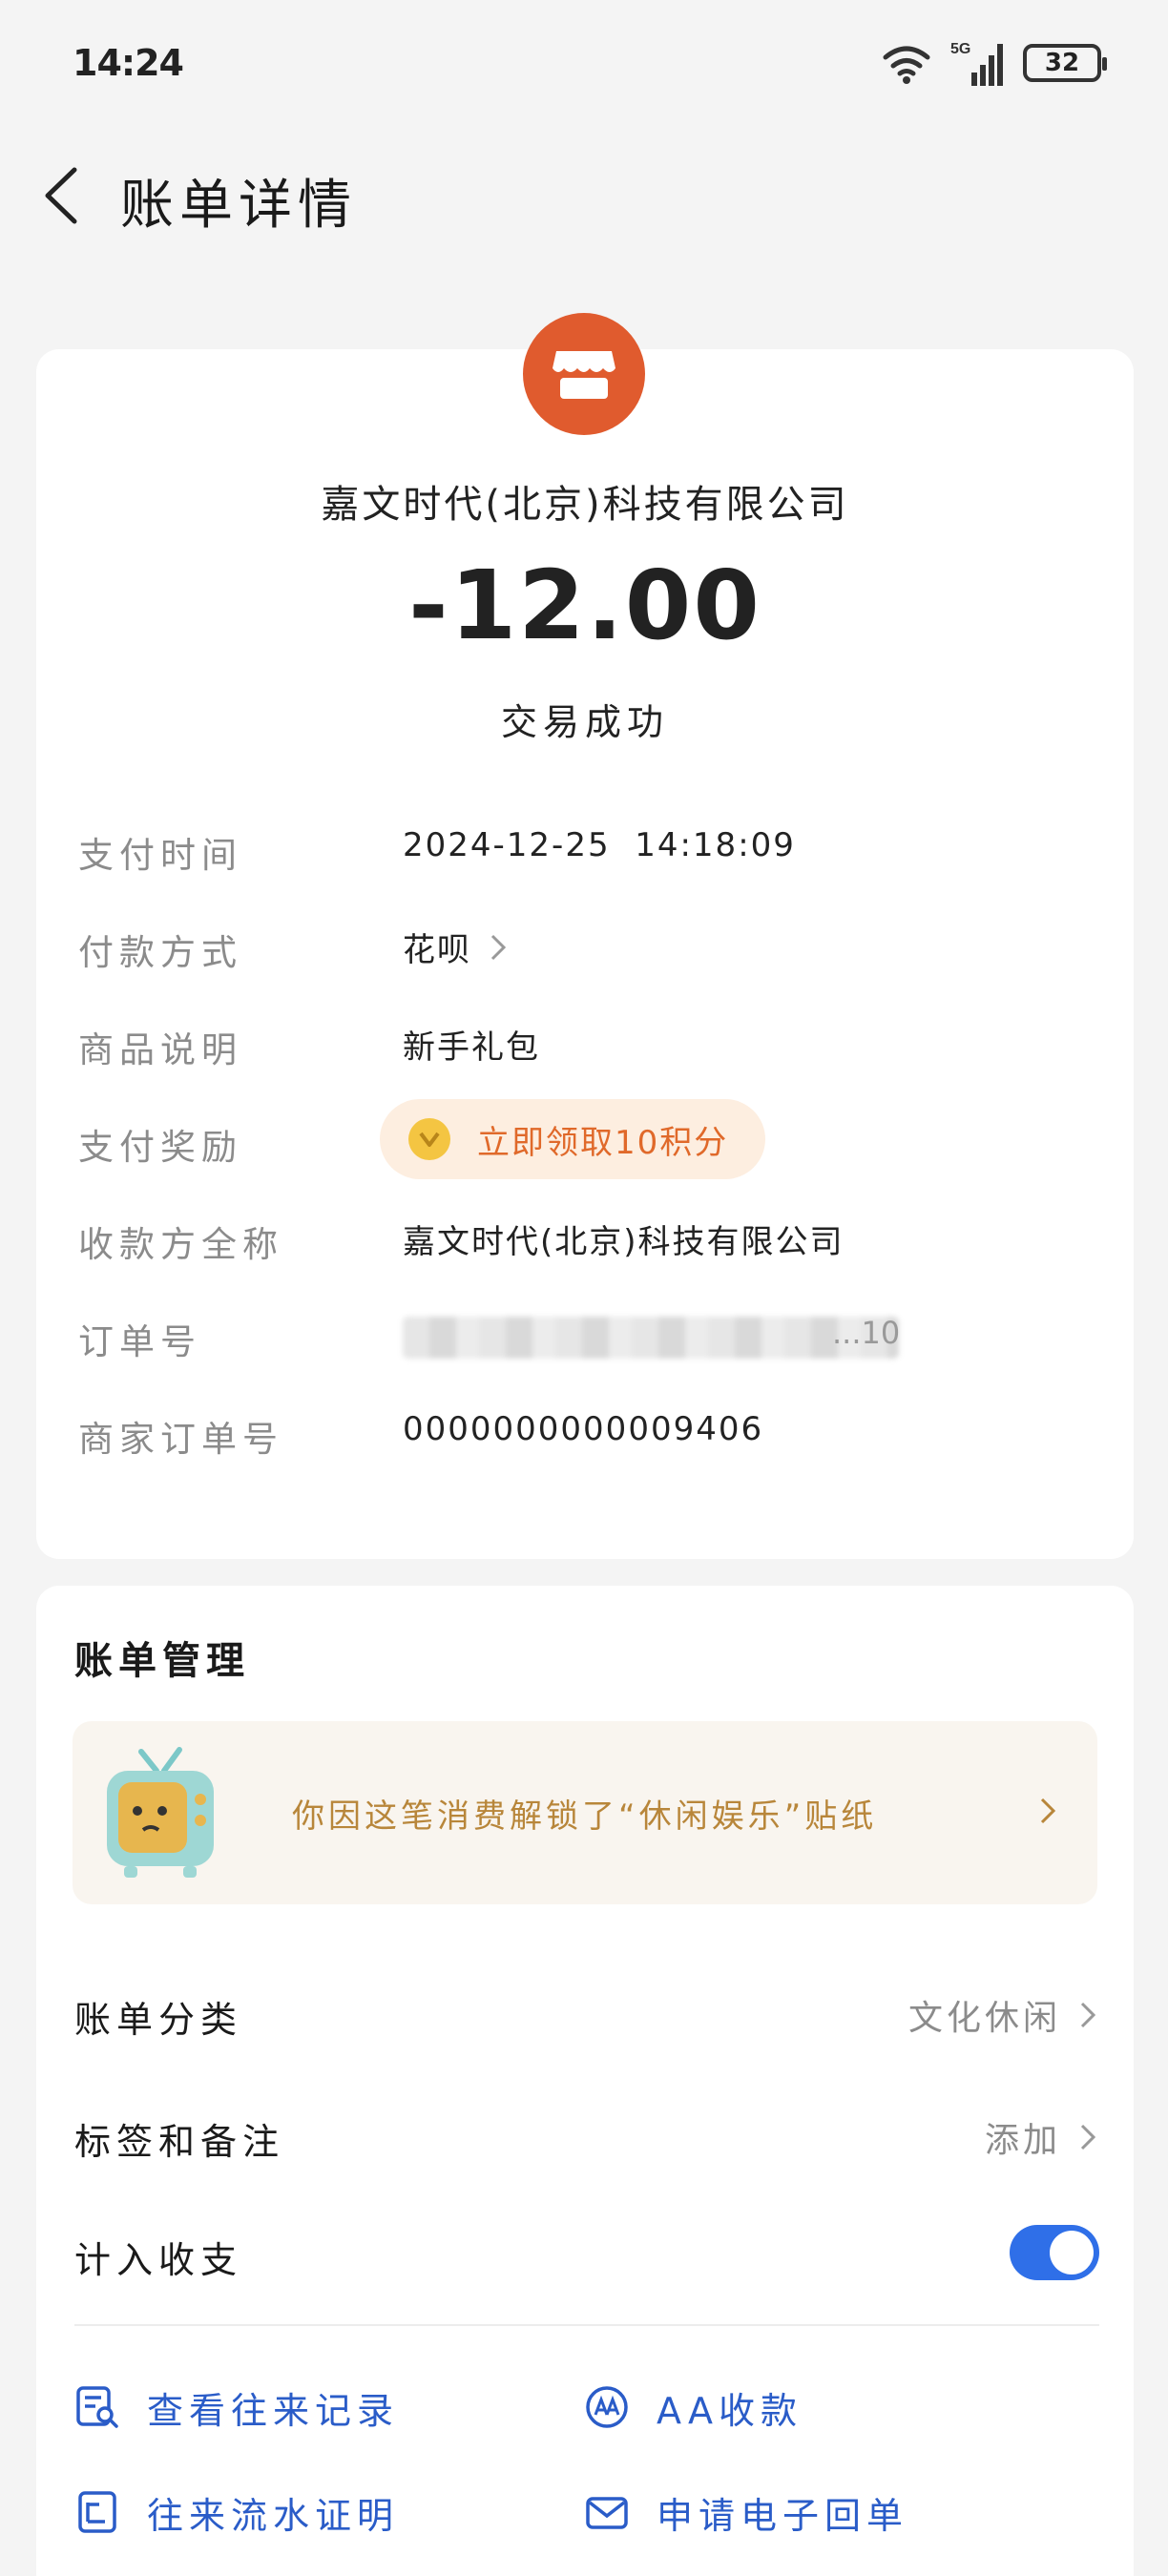 Image resolution: width=1168 pixels, height=2576 pixels. Describe the element at coordinates (1022, 2140) in the screenshot. I see `tags-text: 添加` at that location.